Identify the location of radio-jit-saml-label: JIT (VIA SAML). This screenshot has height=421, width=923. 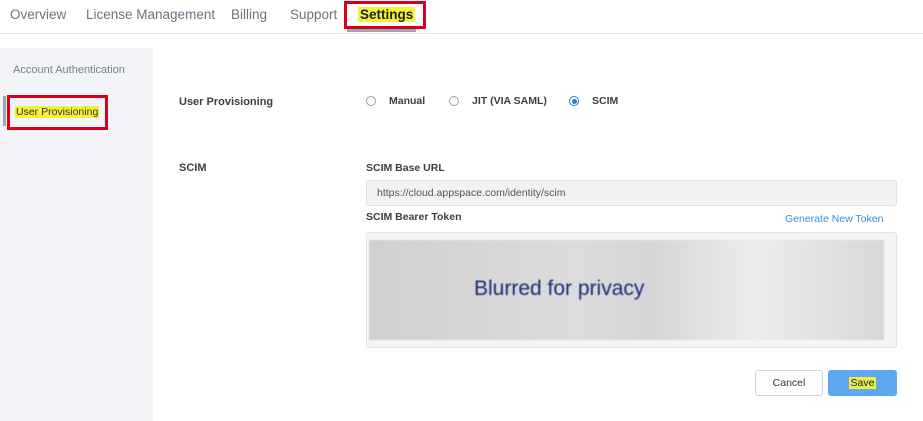
(509, 101).